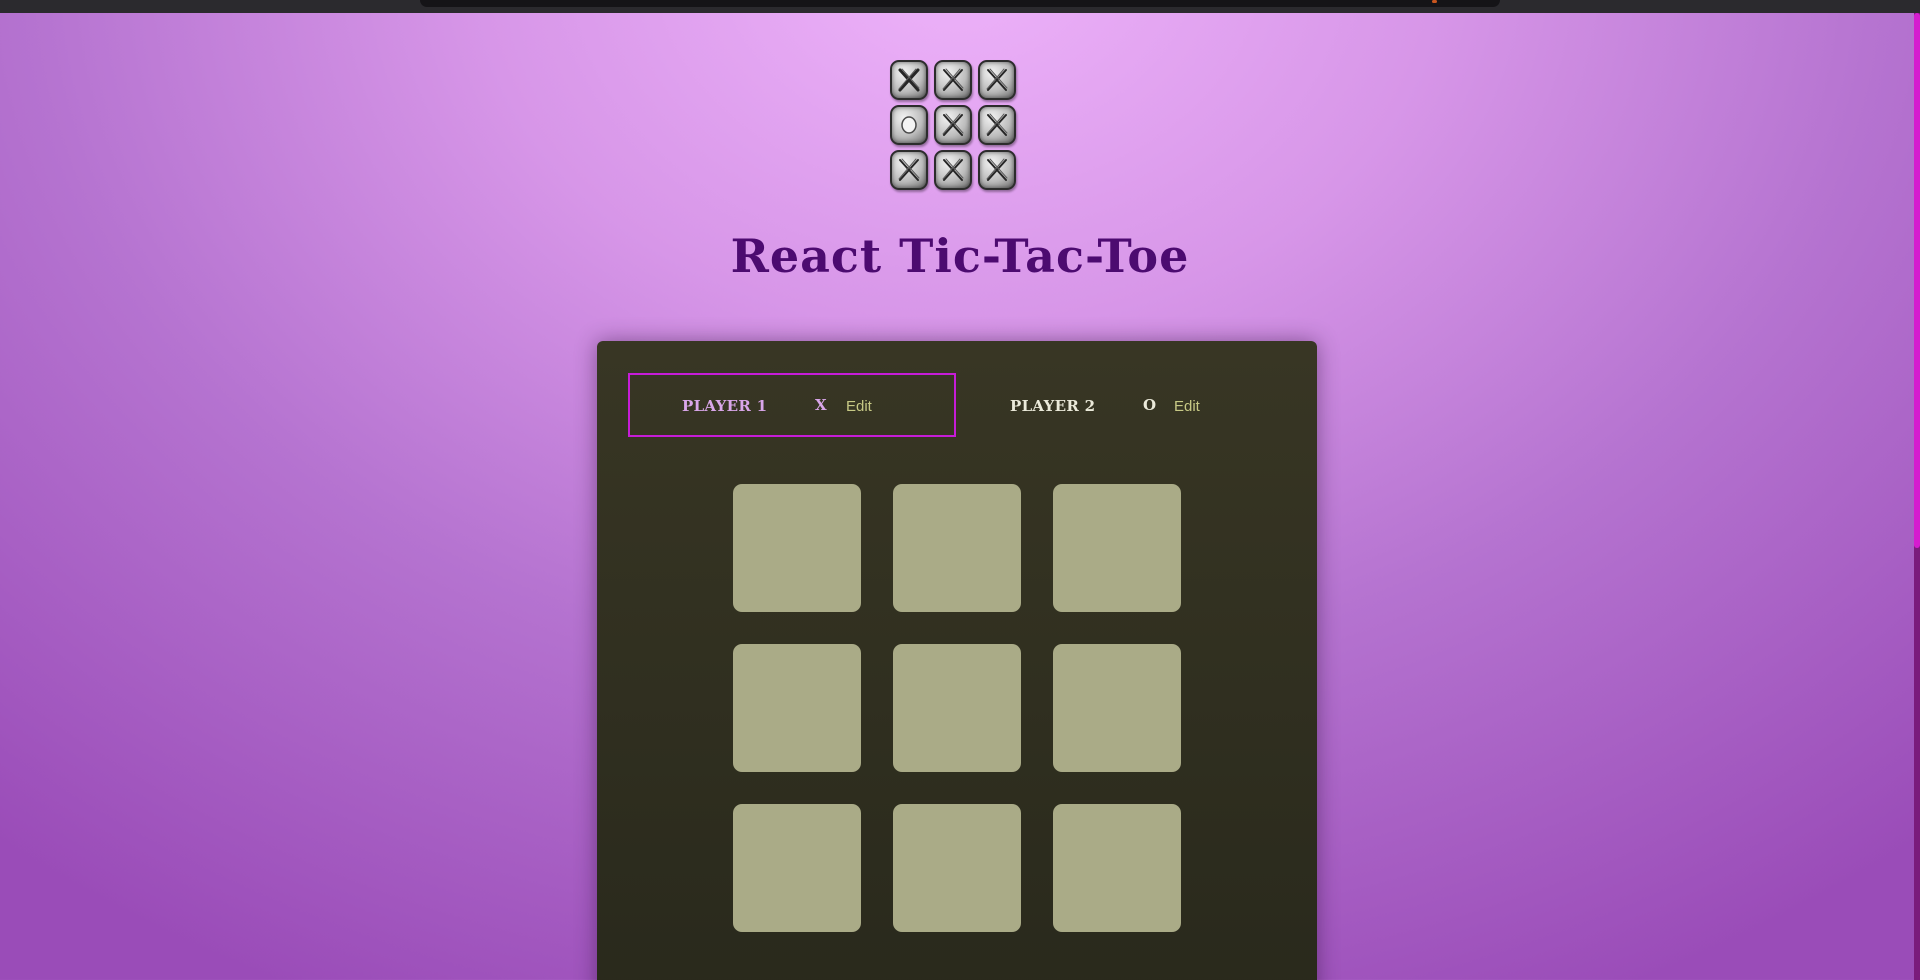 This screenshot has height=980, width=1920. What do you see at coordinates (1917, 496) in the screenshot?
I see `page-scrollbar` at bounding box center [1917, 496].